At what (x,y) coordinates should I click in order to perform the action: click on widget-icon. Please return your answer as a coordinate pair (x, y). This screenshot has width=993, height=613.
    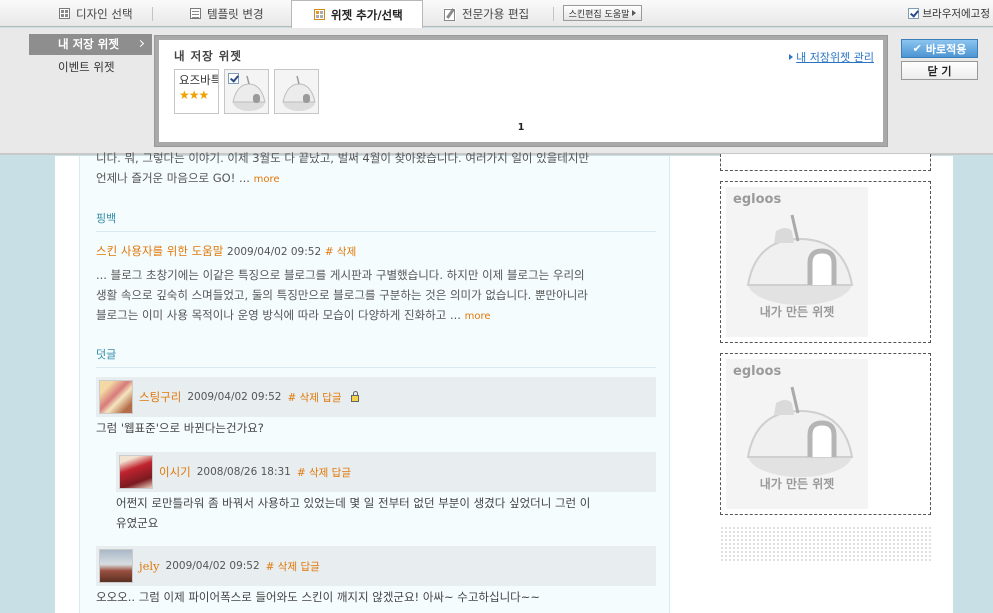
    Looking at the image, I should click on (319, 14).